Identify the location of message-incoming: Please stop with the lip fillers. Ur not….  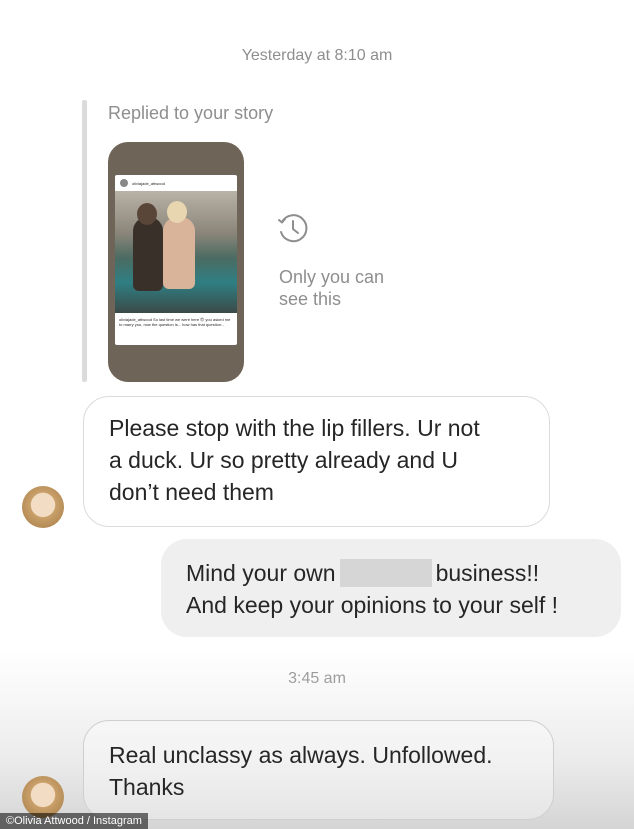
(316, 461).